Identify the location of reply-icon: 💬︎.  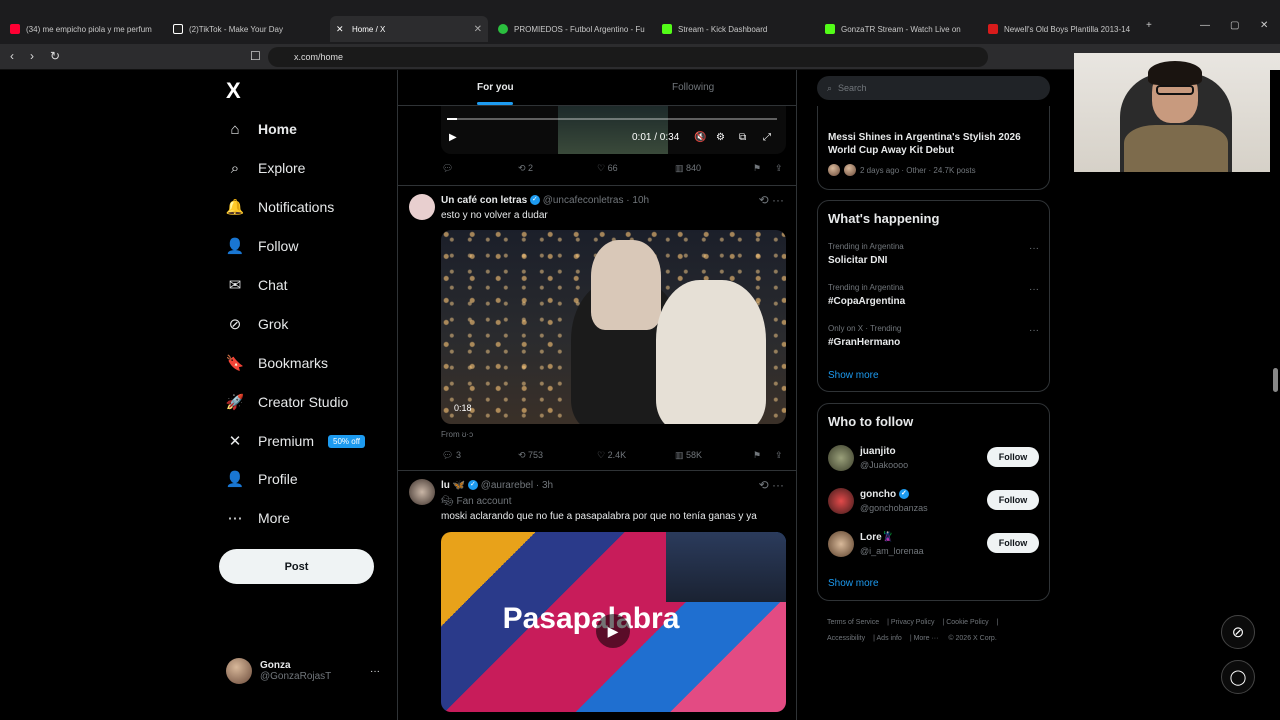
(447, 168).